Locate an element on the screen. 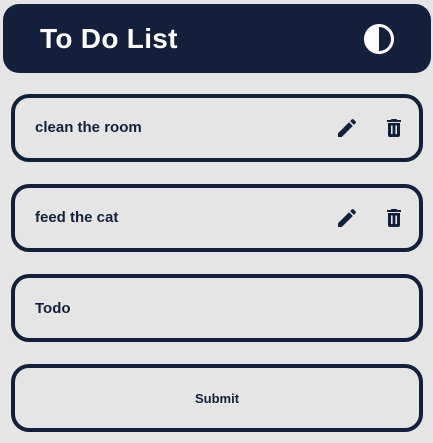 This screenshot has height=443, width=433. contrast-toggle-icon is located at coordinates (379, 39).